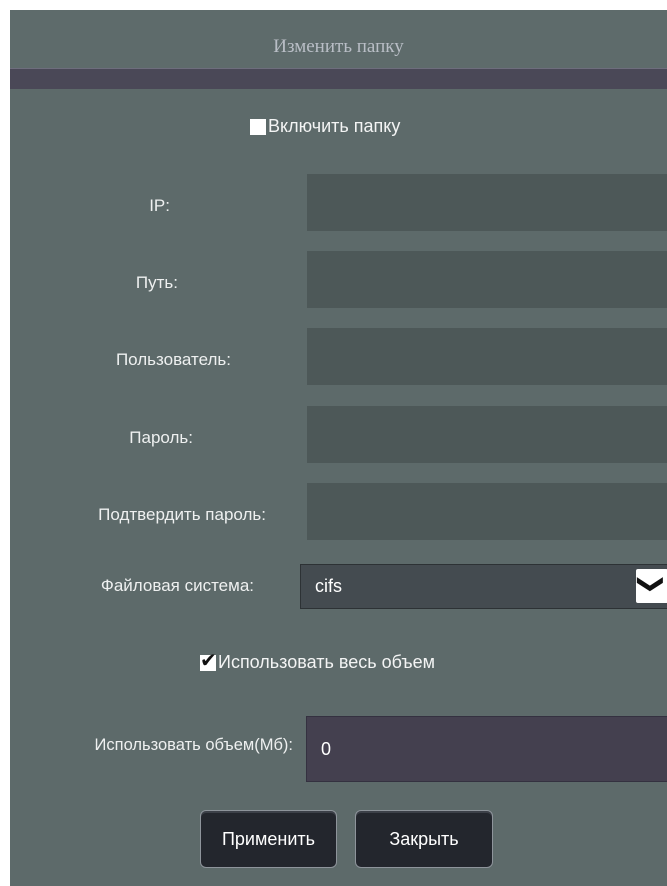  Describe the element at coordinates (338, 46) in the screenshot. I see `dialog-title: Изменить папку` at that location.